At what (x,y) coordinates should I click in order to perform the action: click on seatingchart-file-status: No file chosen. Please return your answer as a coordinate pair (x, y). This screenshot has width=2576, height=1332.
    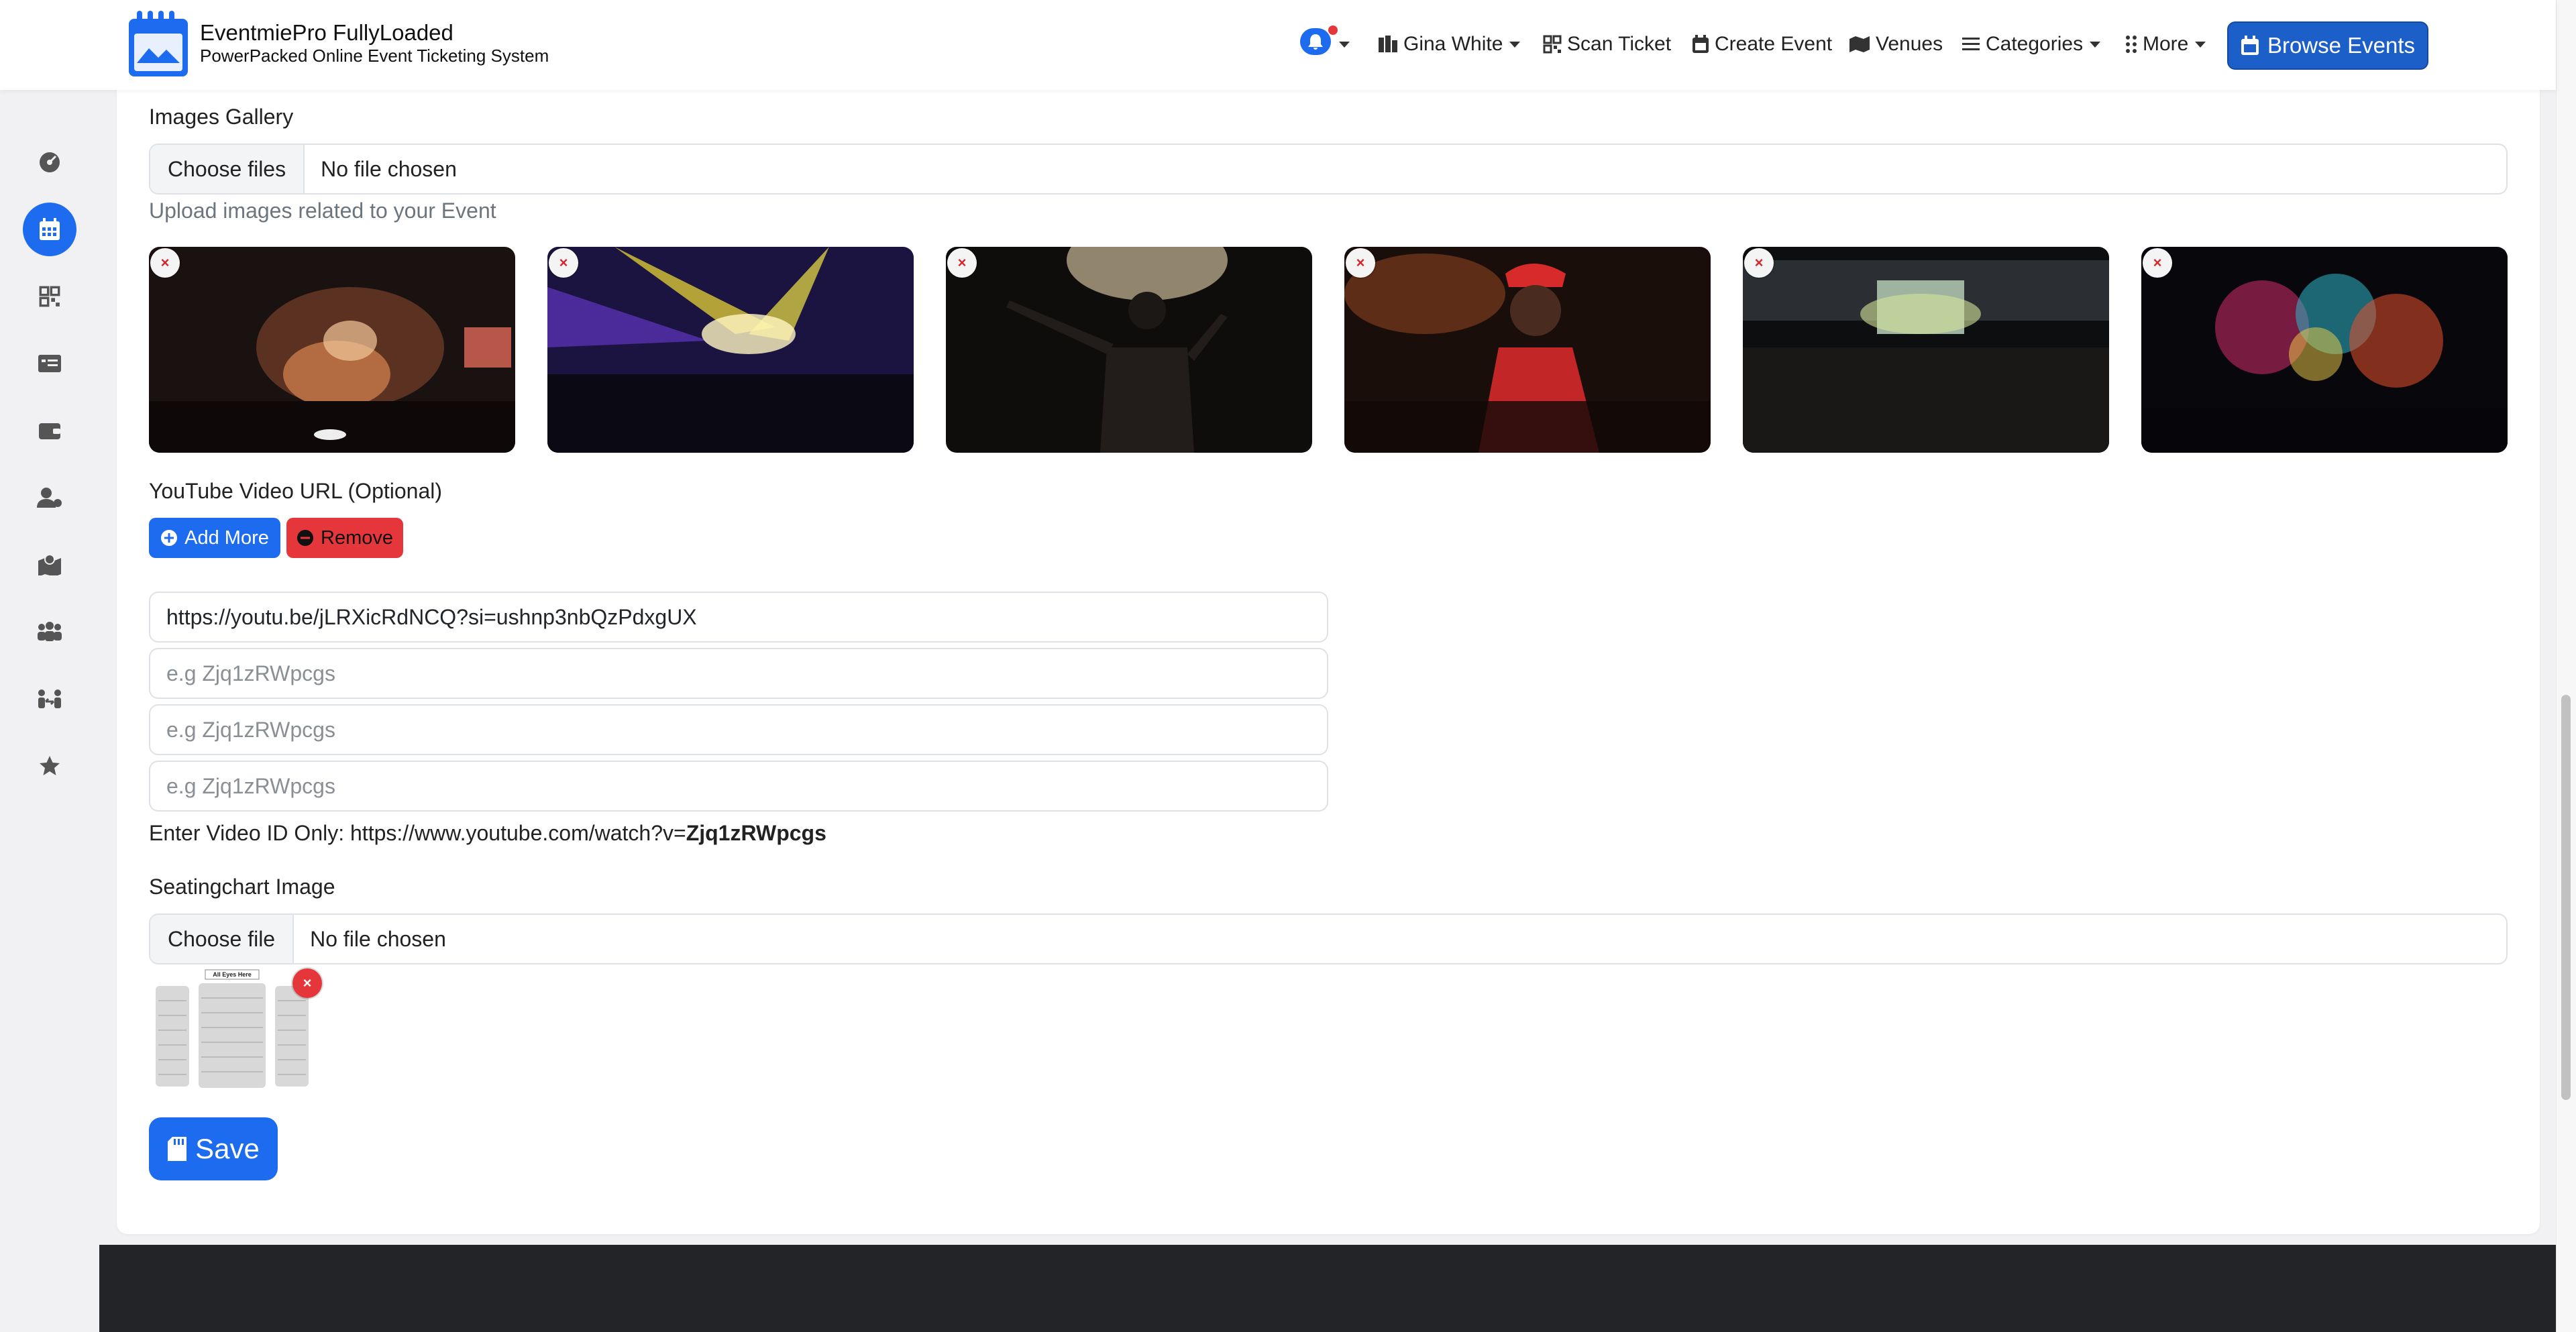
    Looking at the image, I should click on (378, 938).